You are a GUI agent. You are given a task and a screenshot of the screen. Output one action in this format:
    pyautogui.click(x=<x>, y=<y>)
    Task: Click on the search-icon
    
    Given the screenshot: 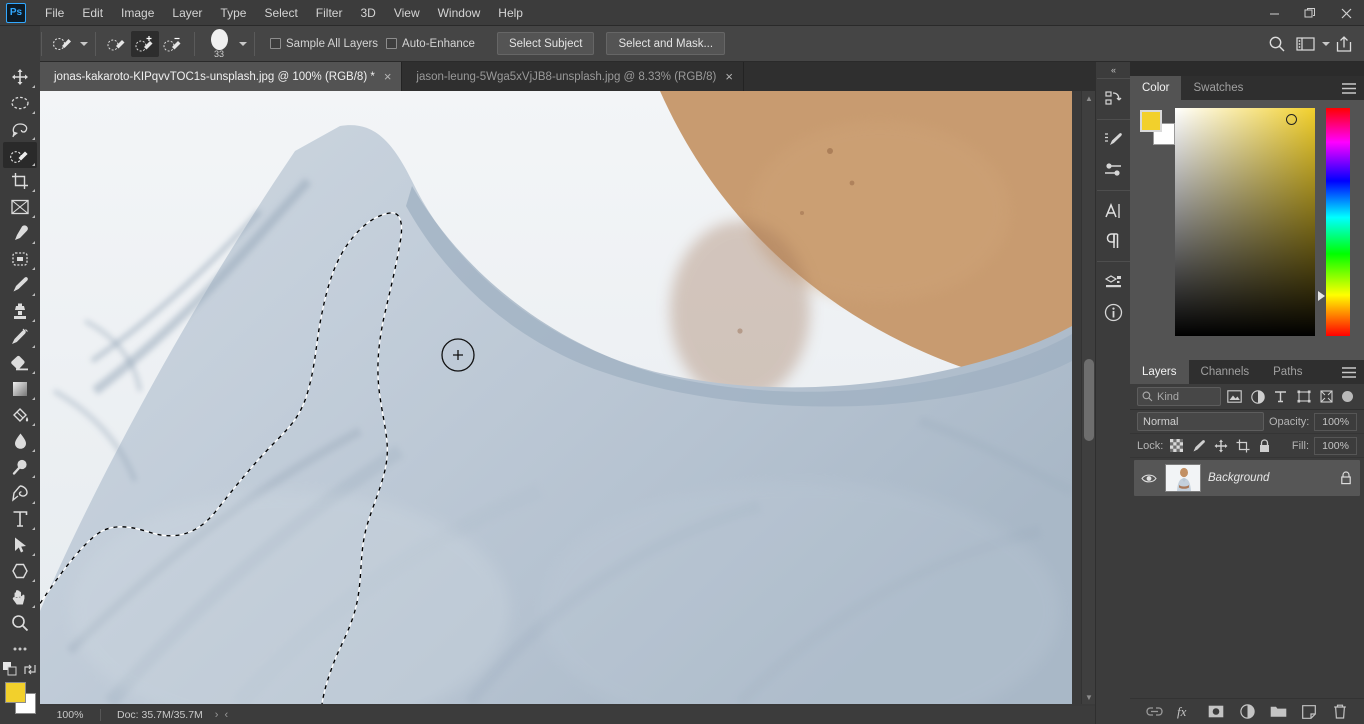 What is the action you would take?
    pyautogui.click(x=1277, y=44)
    